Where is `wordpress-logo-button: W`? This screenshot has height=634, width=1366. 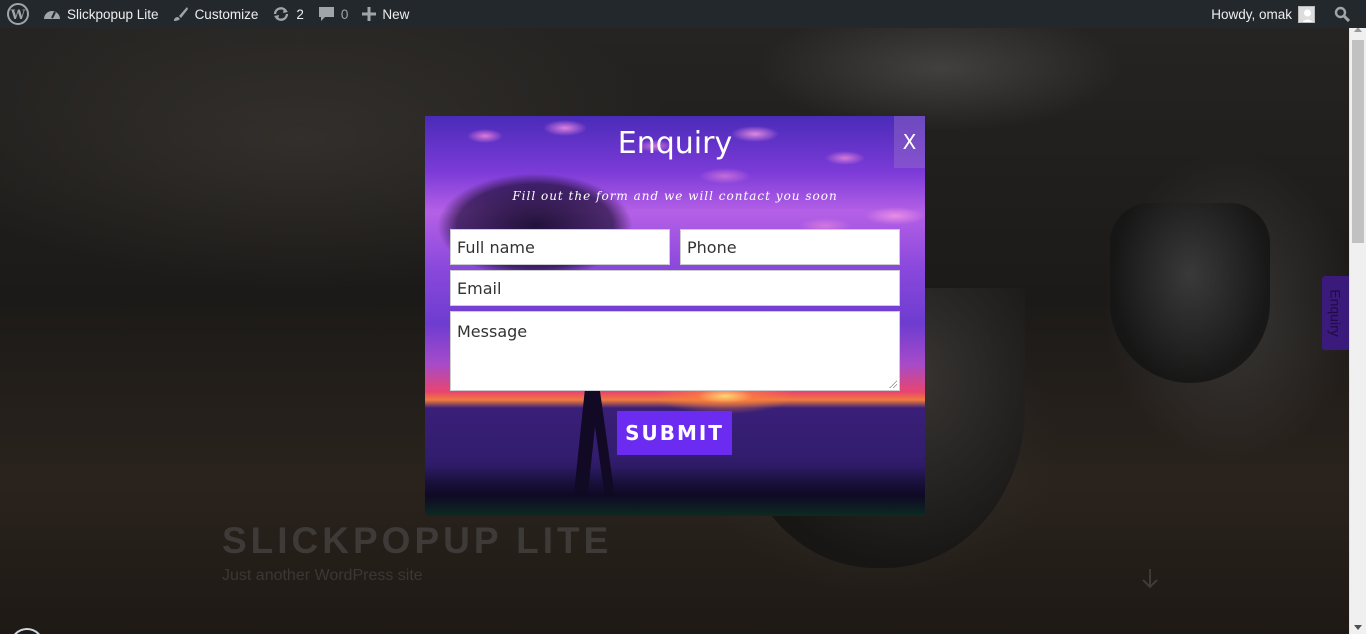 wordpress-logo-button: W is located at coordinates (18, 14).